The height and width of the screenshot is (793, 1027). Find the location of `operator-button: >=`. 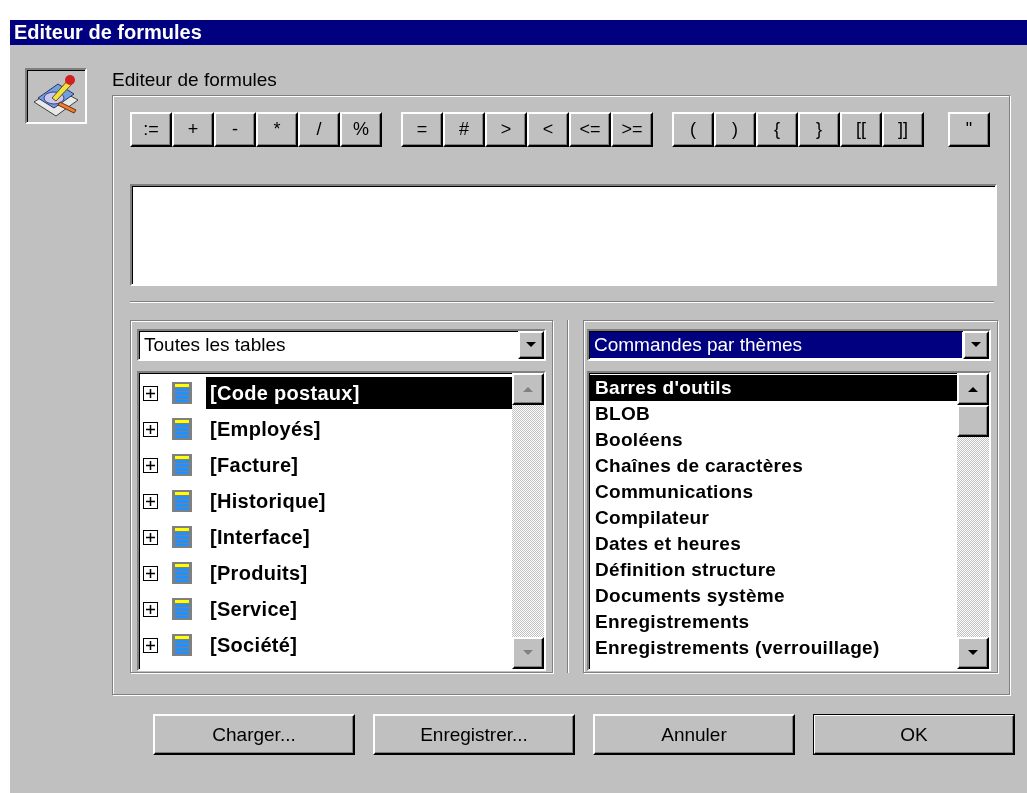

operator-button: >= is located at coordinates (632, 129).